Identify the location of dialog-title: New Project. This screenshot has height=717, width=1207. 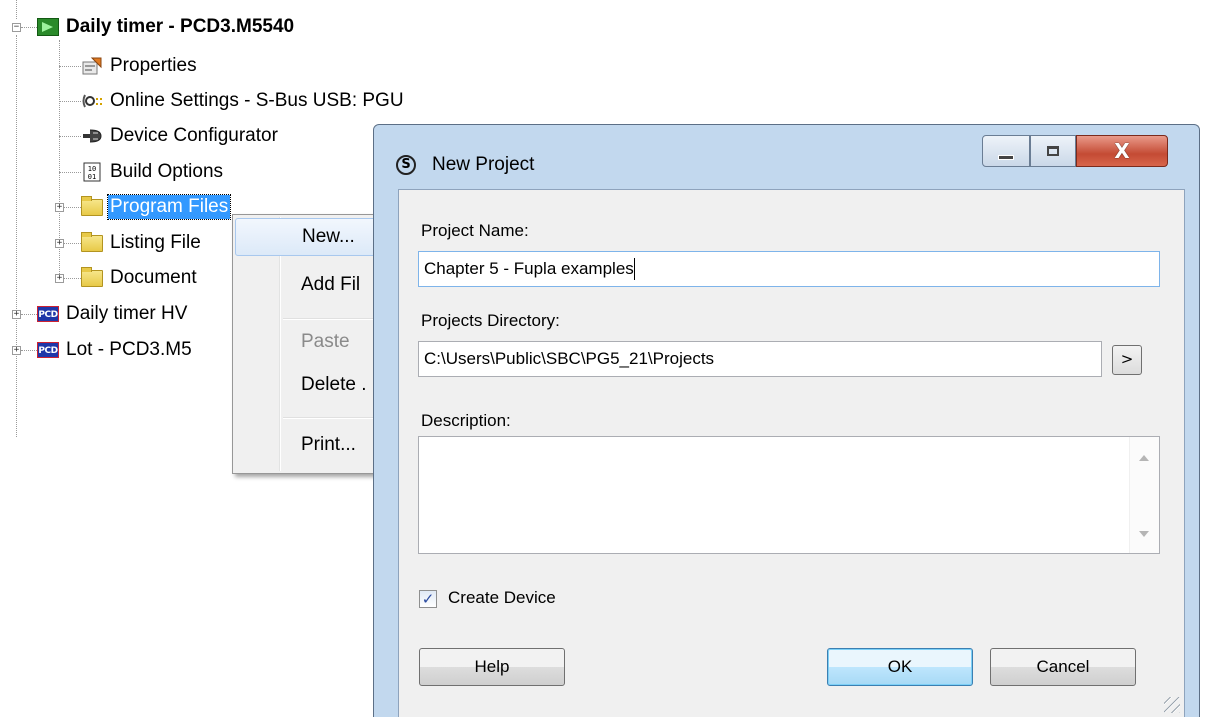
(483, 164).